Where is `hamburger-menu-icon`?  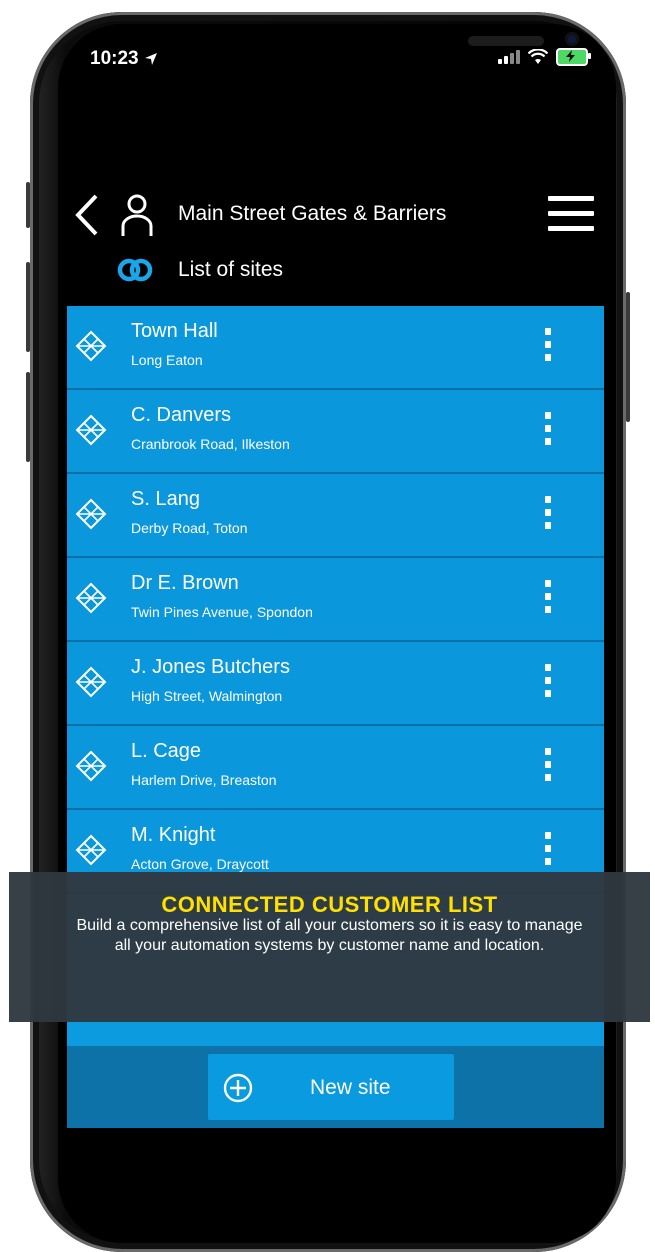
hamburger-menu-icon is located at coordinates (571, 214).